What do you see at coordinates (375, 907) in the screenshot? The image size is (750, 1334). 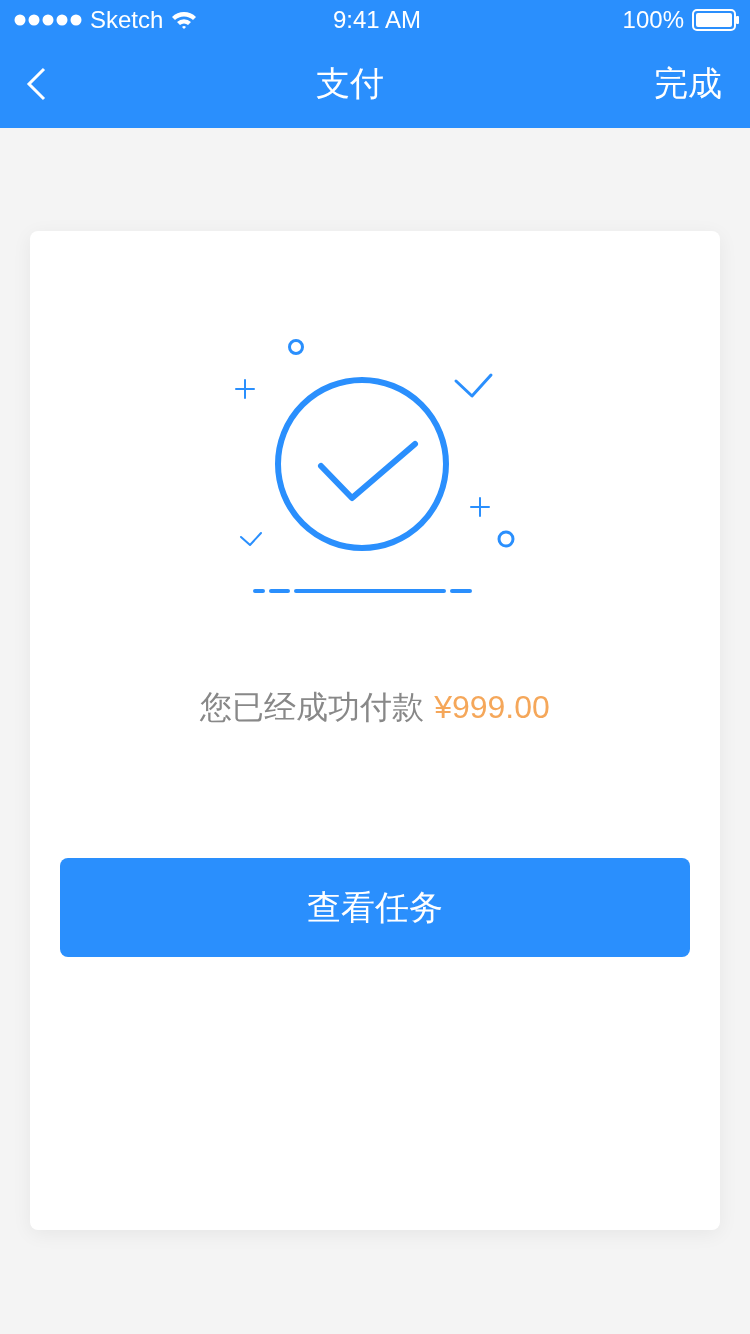 I see `view-task-button: 查看任务` at bounding box center [375, 907].